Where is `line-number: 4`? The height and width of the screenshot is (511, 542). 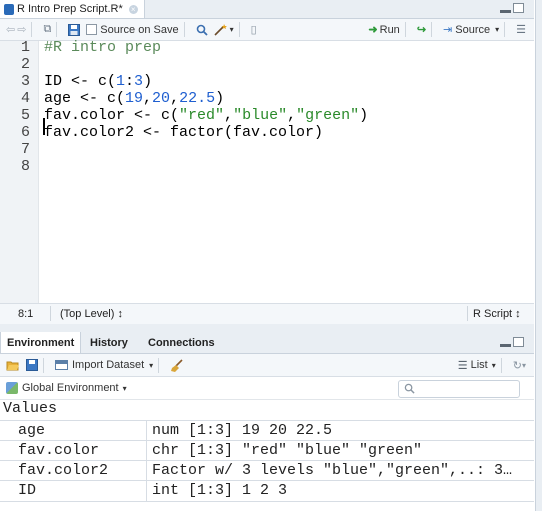
line-number: 4 is located at coordinates (25, 98).